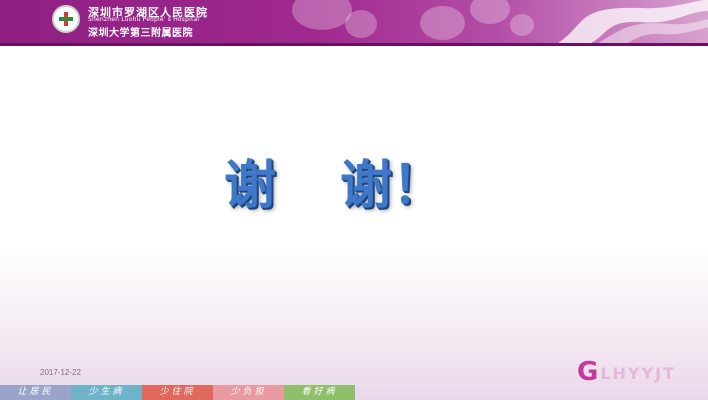 The width and height of the screenshot is (708, 400). What do you see at coordinates (319, 392) in the screenshot?
I see `footer-tab: 看好病` at bounding box center [319, 392].